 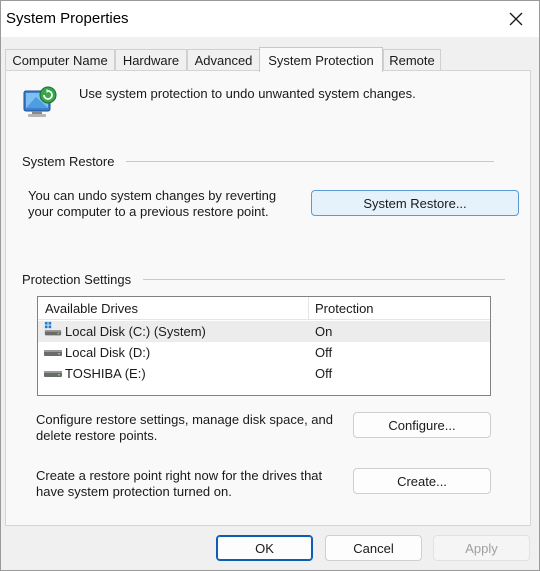 I want to click on drive-name: TOSHIBA (E:), so click(x=105, y=373).